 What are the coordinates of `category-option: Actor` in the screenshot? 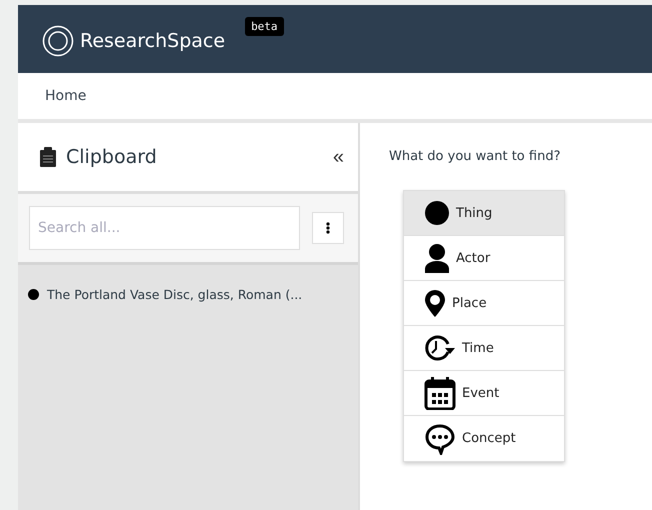 It's located at (484, 258).